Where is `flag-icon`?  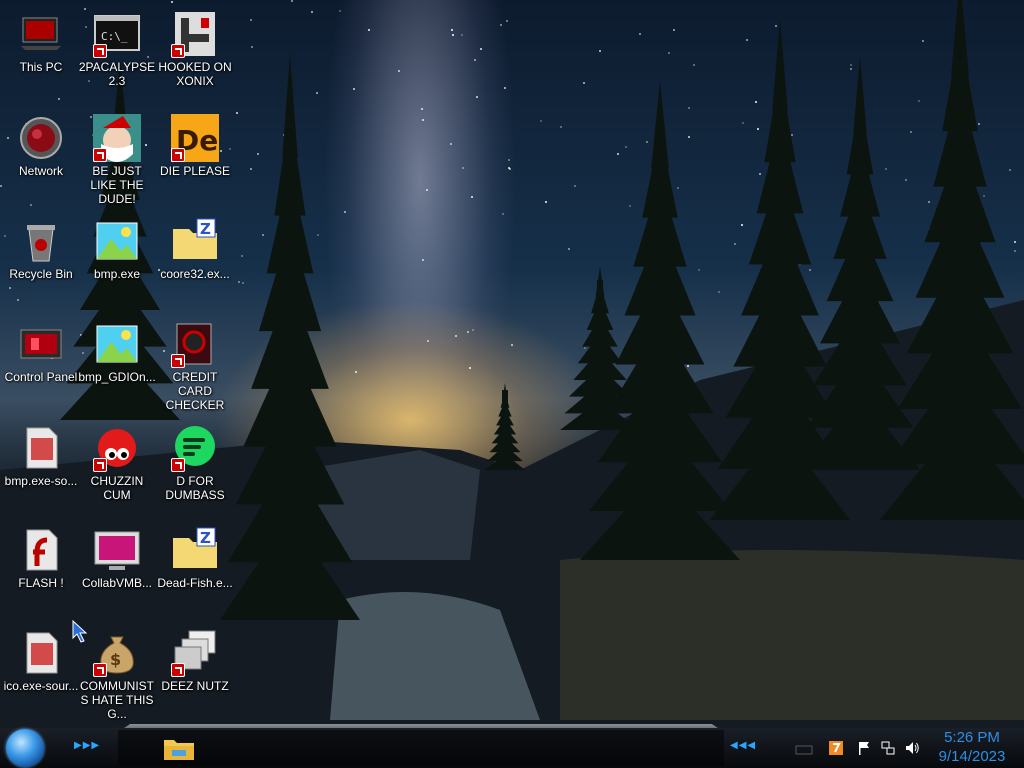
flag-icon is located at coordinates (864, 748).